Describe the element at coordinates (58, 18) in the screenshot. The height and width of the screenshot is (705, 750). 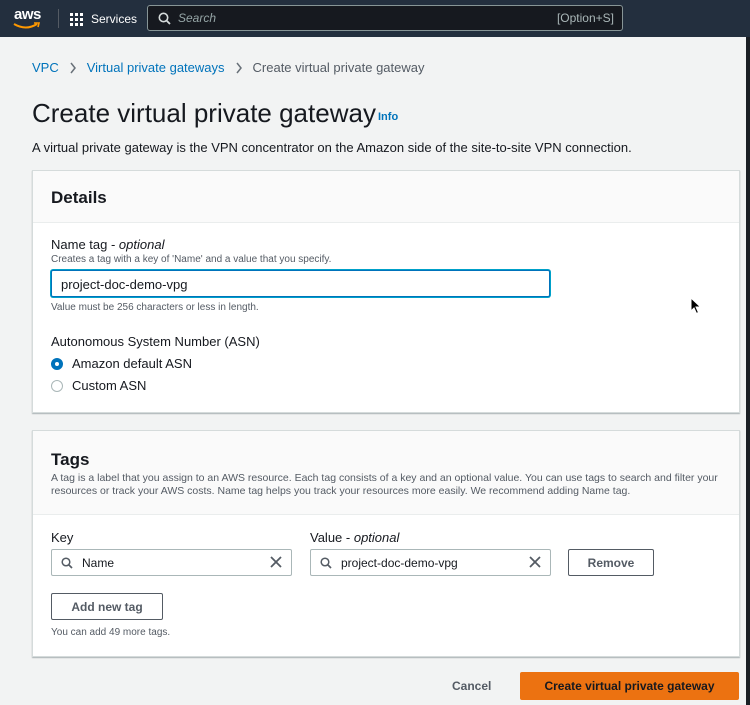
I see `topbar-divider` at that location.